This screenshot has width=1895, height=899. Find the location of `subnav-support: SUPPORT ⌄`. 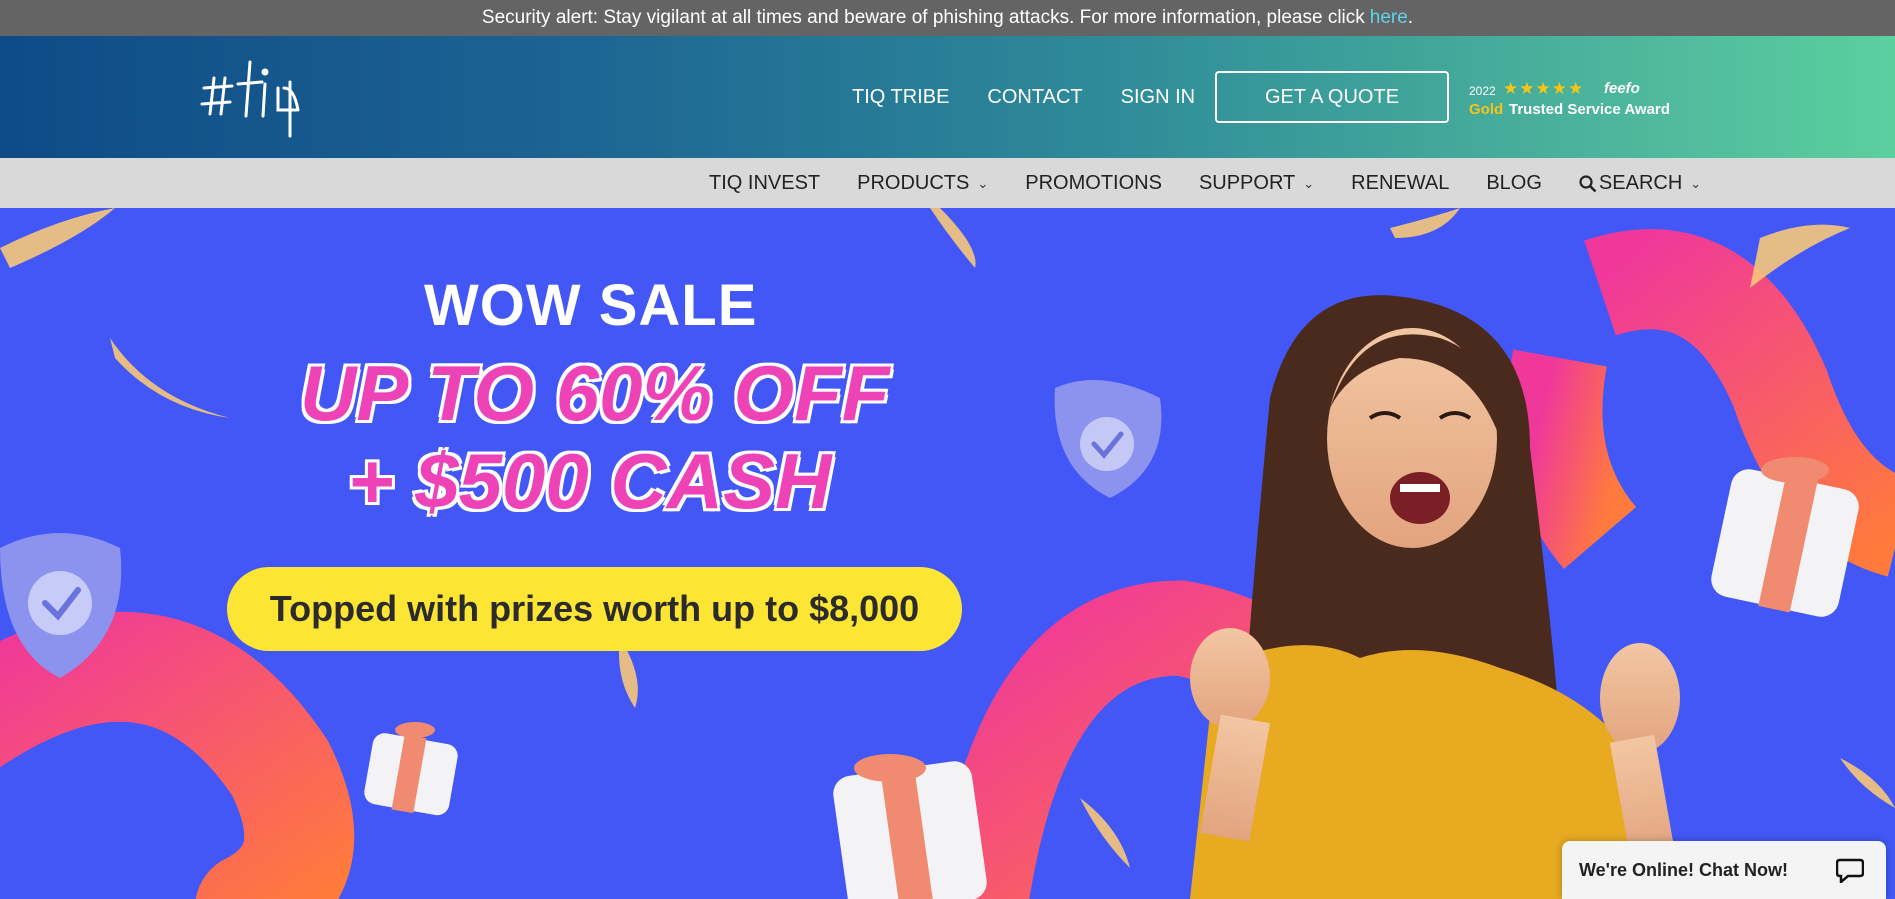

subnav-support: SUPPORT ⌄ is located at coordinates (1256, 183).